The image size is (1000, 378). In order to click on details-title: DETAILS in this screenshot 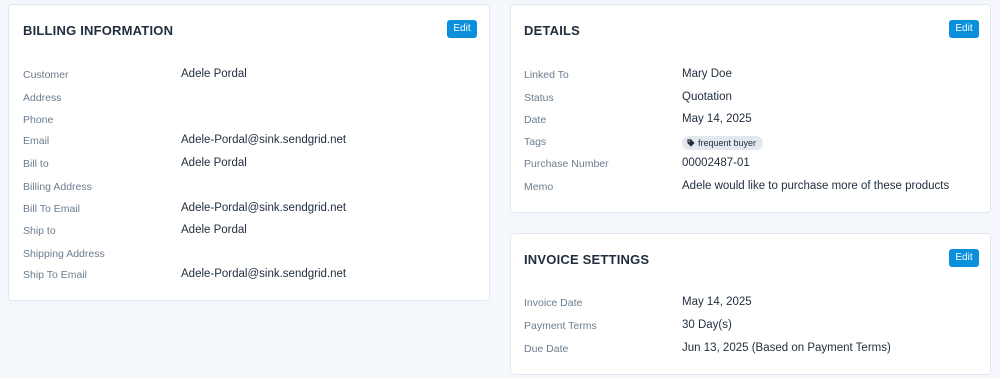, I will do `click(552, 30)`.